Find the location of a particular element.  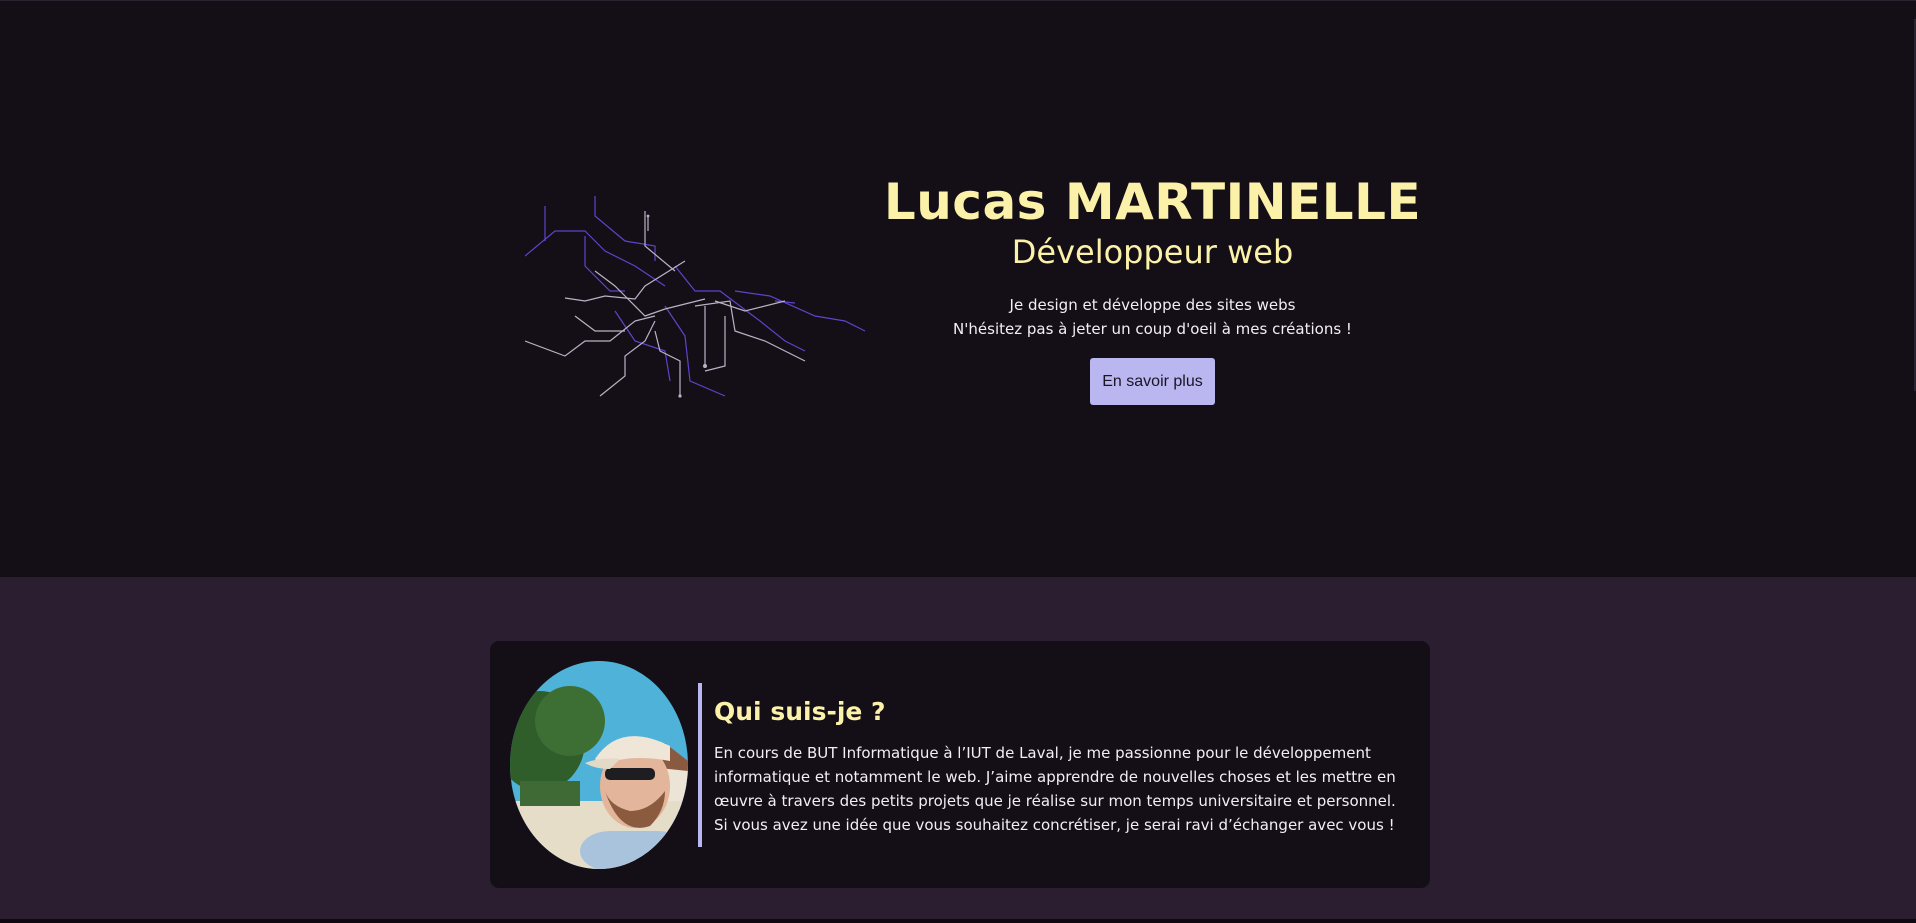

divider is located at coordinates (700, 765).